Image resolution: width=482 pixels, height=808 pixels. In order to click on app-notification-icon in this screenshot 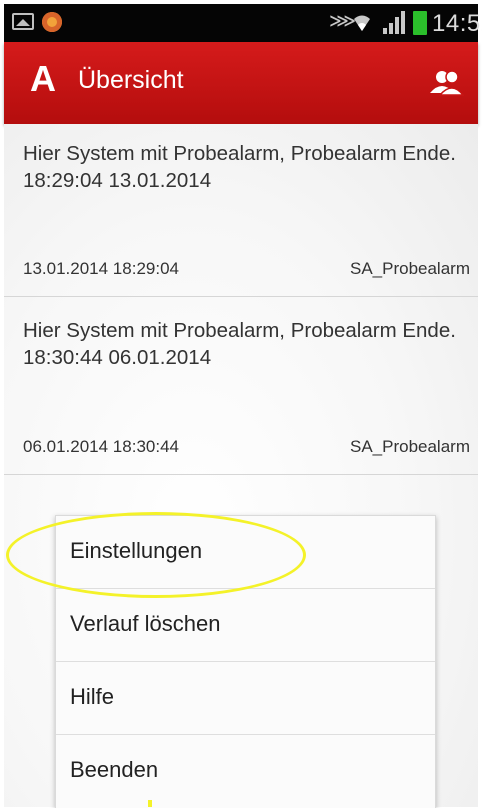, I will do `click(52, 22)`.